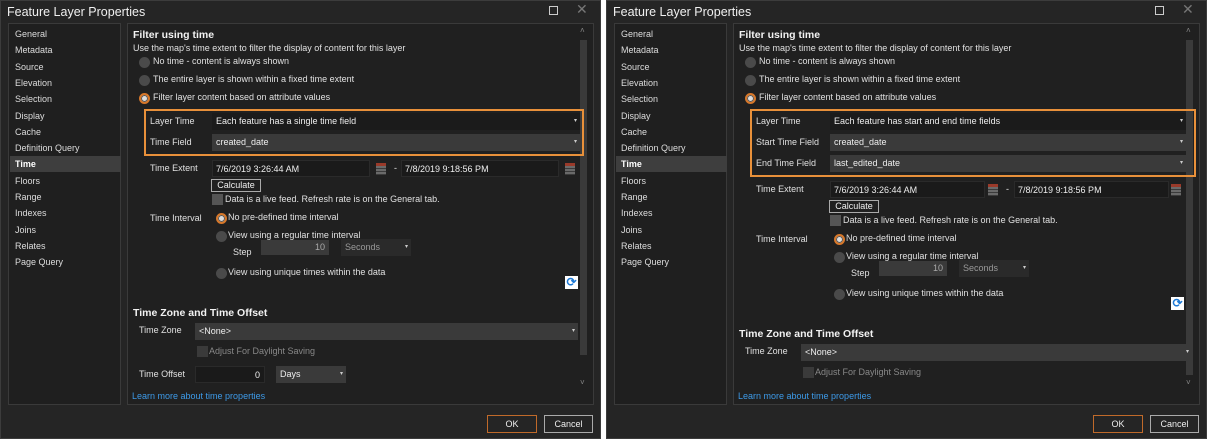 This screenshot has height=439, width=1207. Describe the element at coordinates (1008, 163) in the screenshot. I see `time-field-dropdown: last_edited_date ▾` at that location.